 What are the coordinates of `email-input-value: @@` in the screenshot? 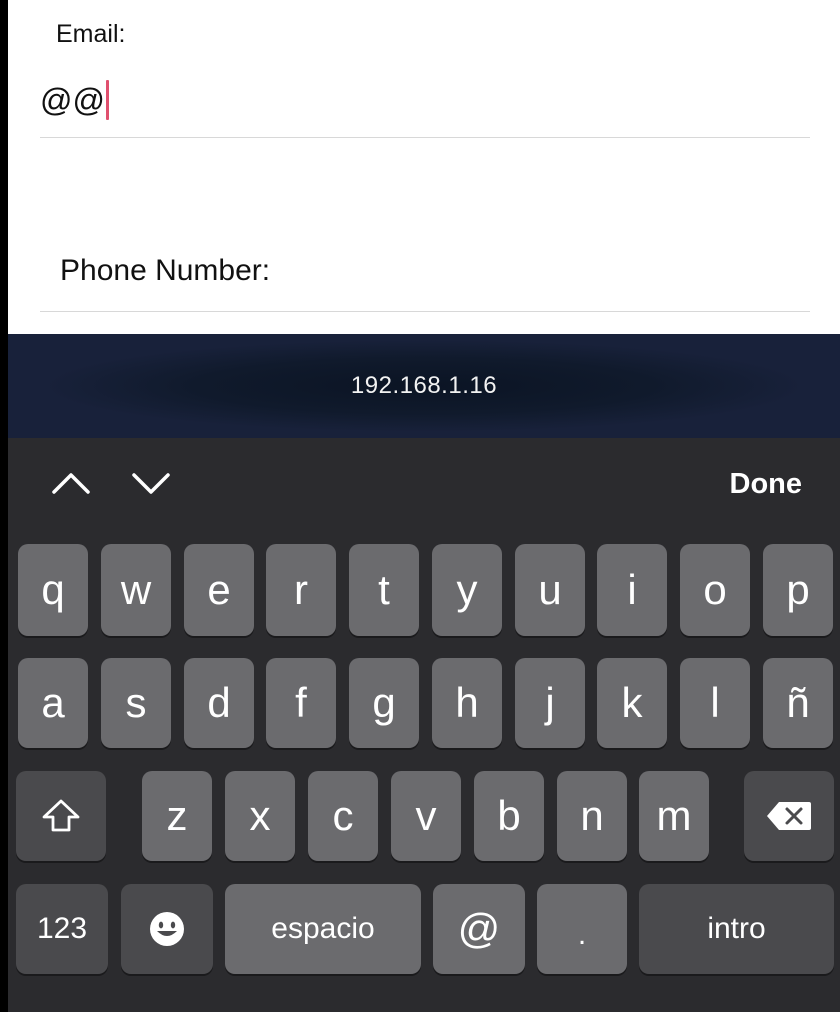 It's located at (72, 99).